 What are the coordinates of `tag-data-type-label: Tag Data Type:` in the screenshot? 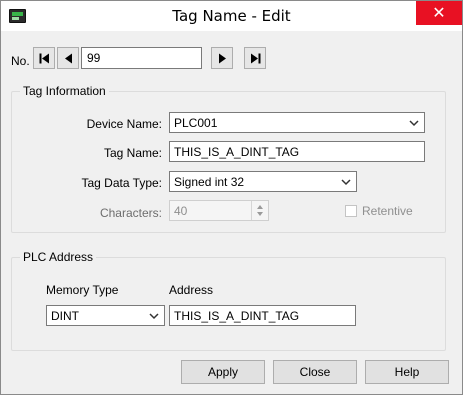 It's located at (122, 183).